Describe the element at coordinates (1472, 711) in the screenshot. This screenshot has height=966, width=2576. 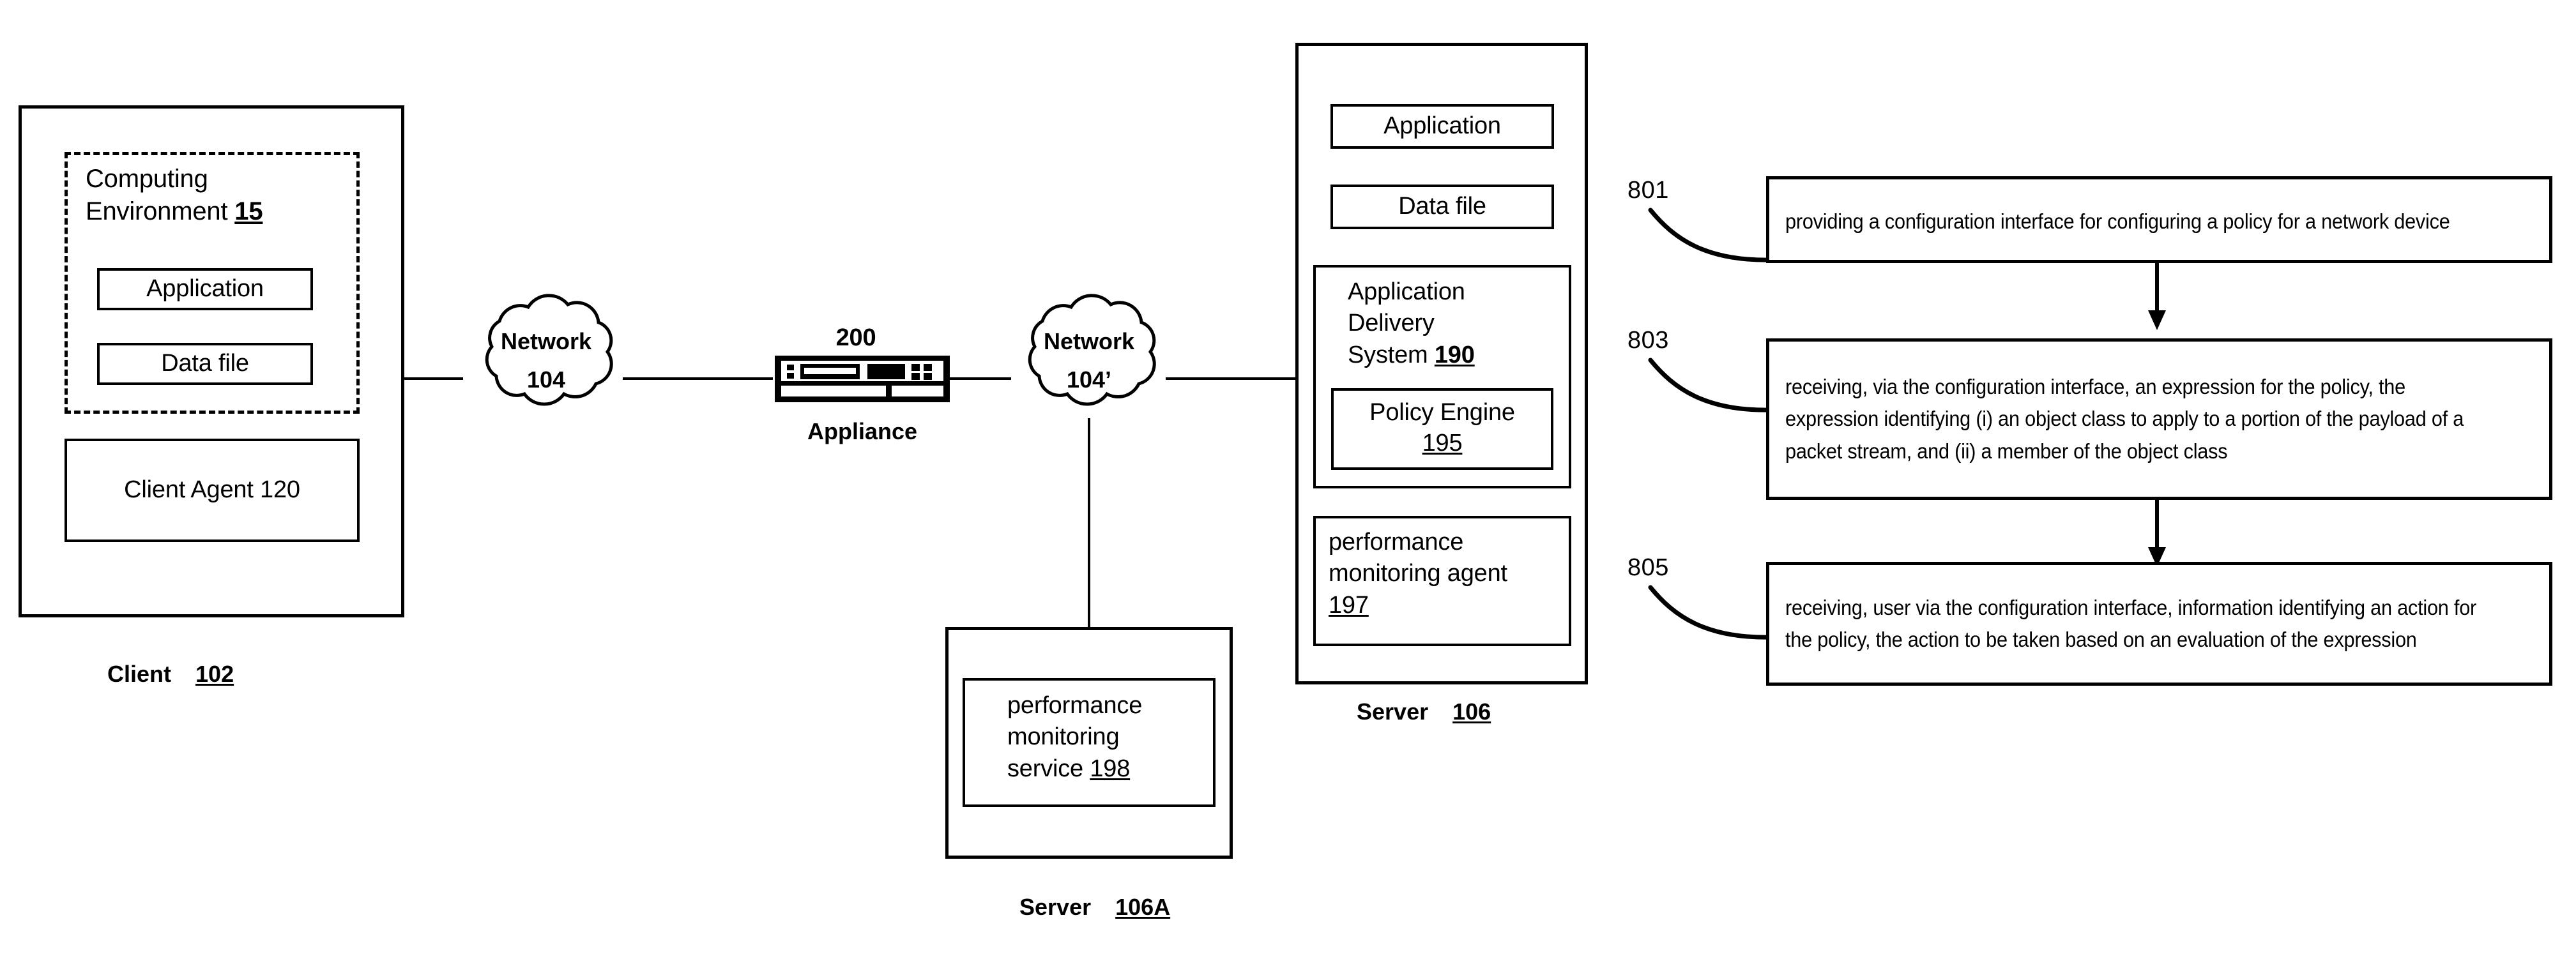
I see `server-106-caption-ref: 106` at that location.